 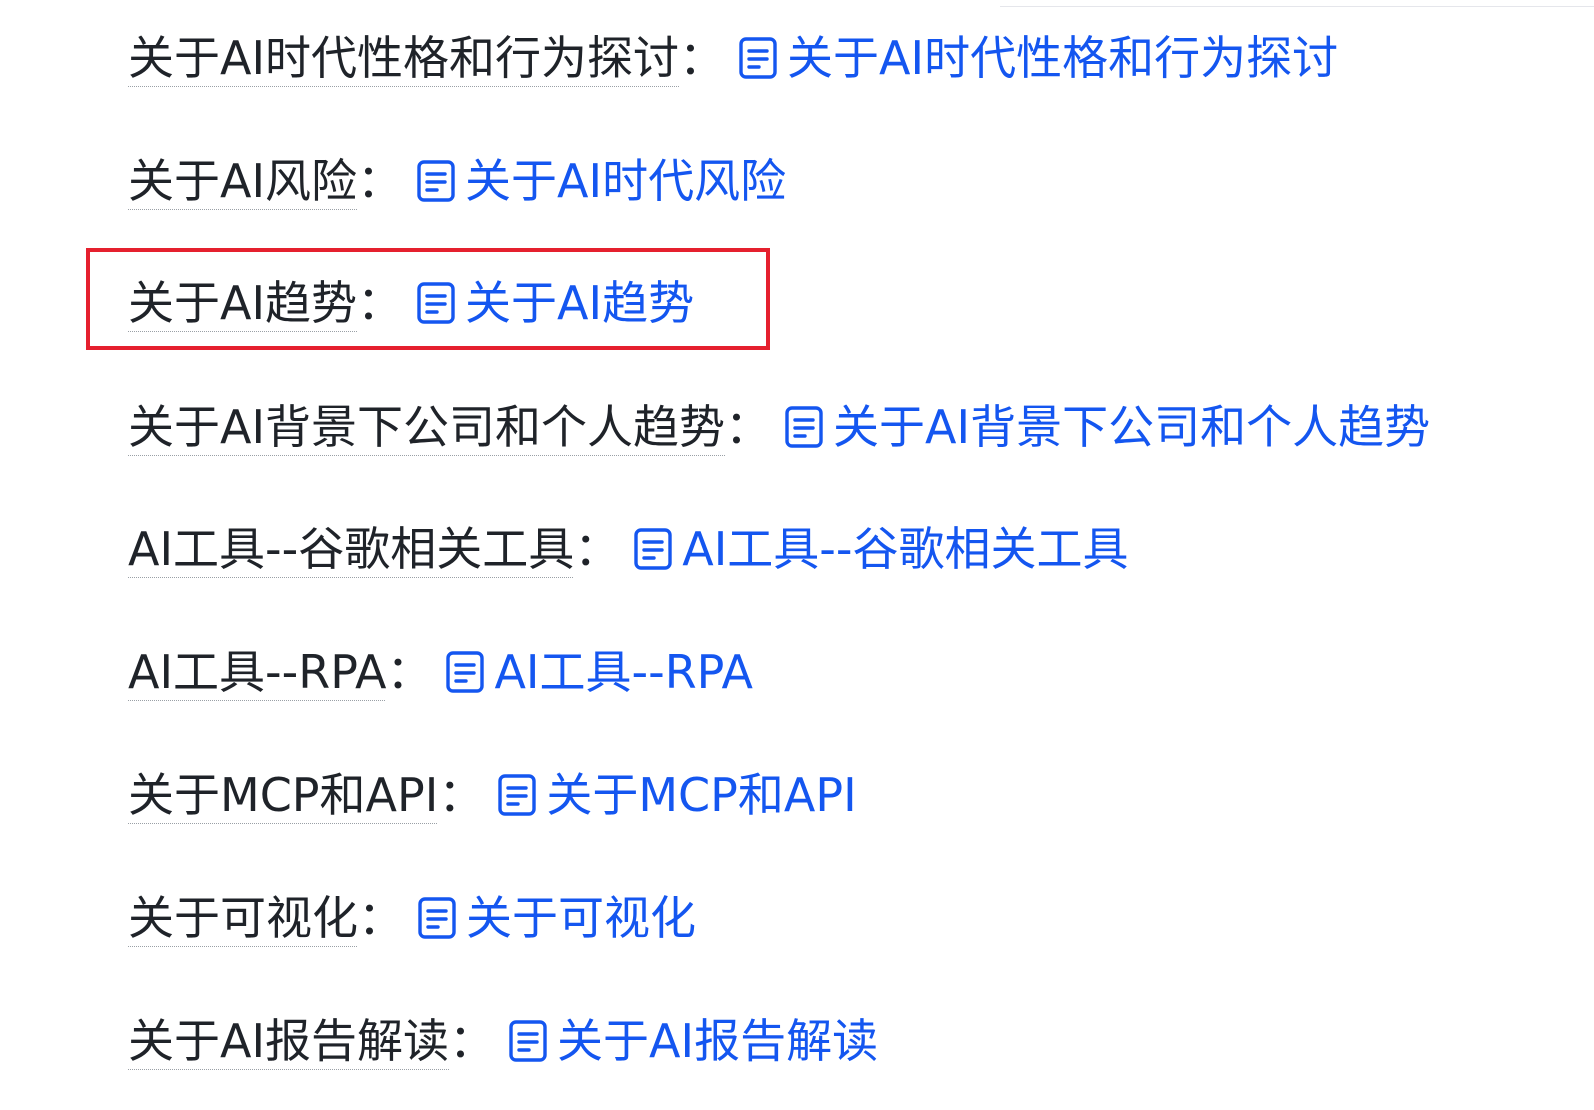 What do you see at coordinates (623, 672) in the screenshot?
I see `doc-link-text: AI工具--RPA` at bounding box center [623, 672].